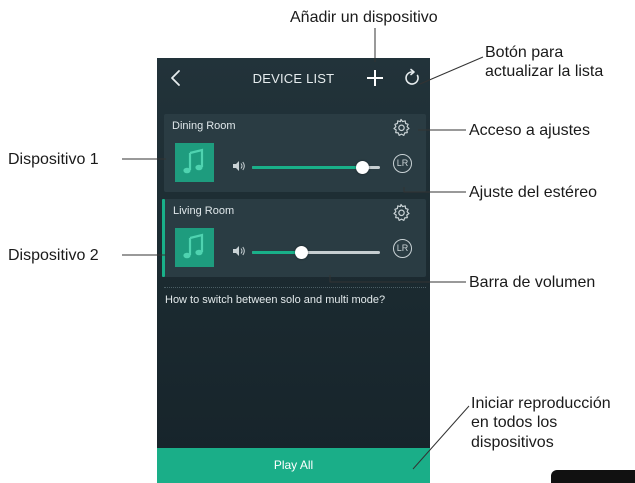  Describe the element at coordinates (524, 52) in the screenshot. I see `annotation-refresh-1: Botón para` at that location.